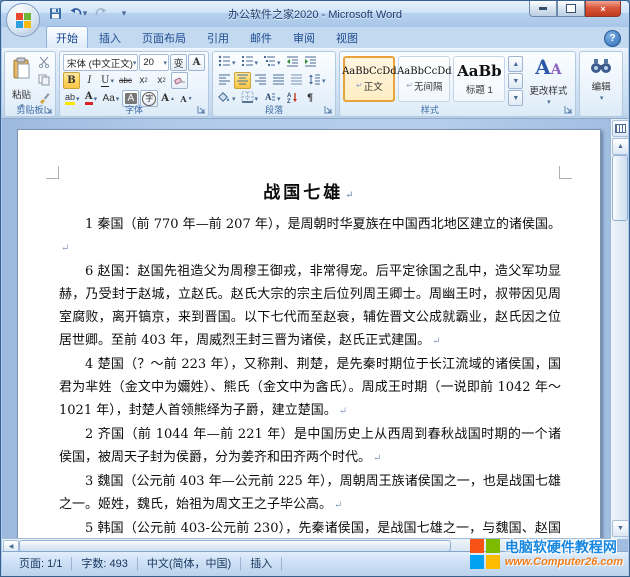 Image resolution: width=630 pixels, height=577 pixels. Describe the element at coordinates (317, 80) in the screenshot. I see `line-spacing-button: ▾` at that location.